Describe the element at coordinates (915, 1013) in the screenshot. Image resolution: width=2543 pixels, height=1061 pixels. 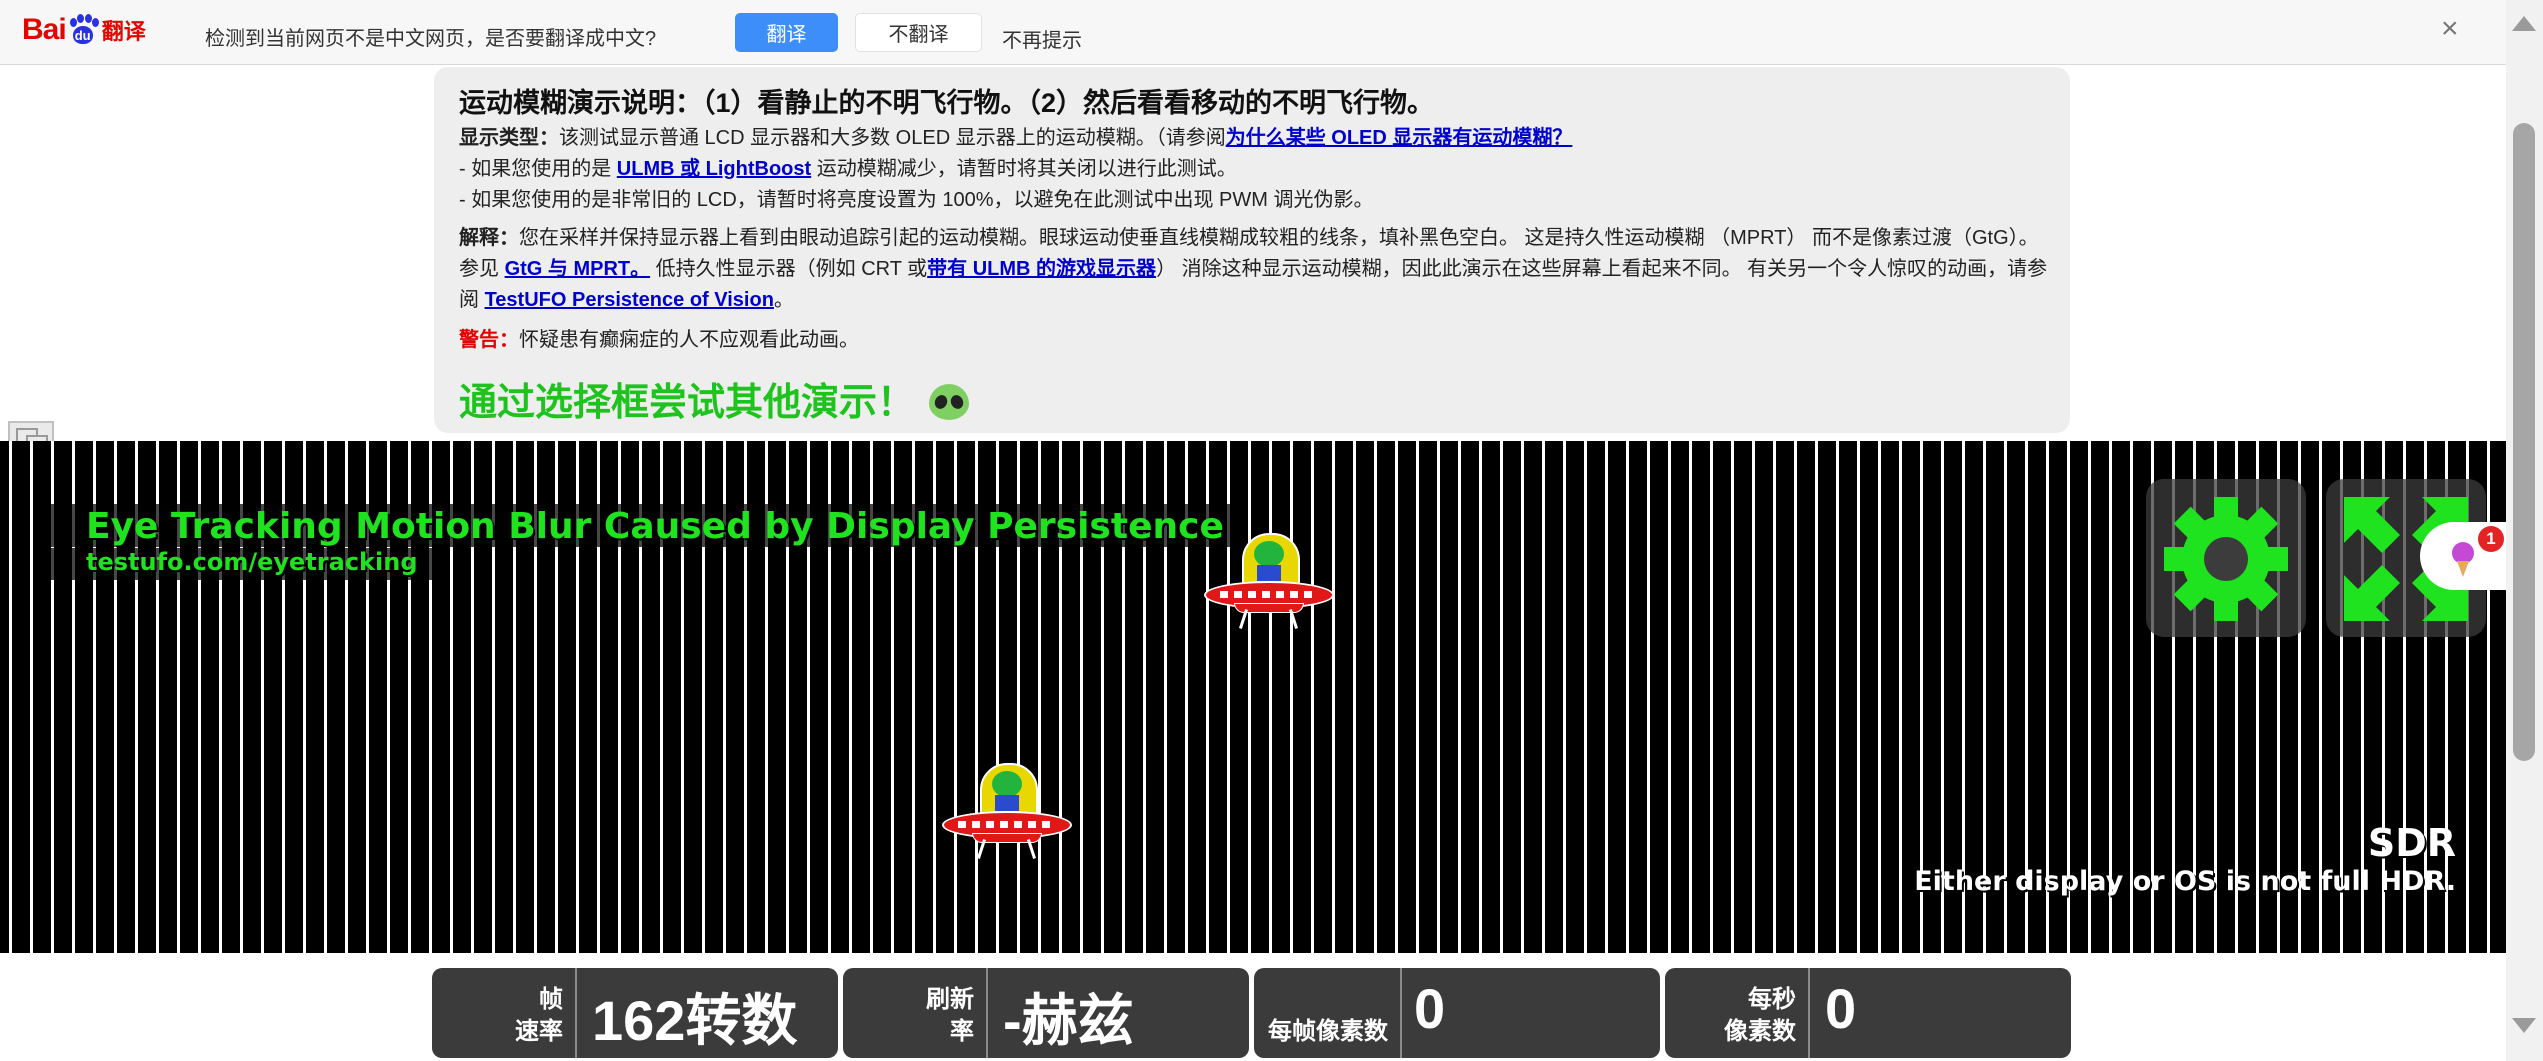
I see `refresh-rate-label: 刷新率` at that location.